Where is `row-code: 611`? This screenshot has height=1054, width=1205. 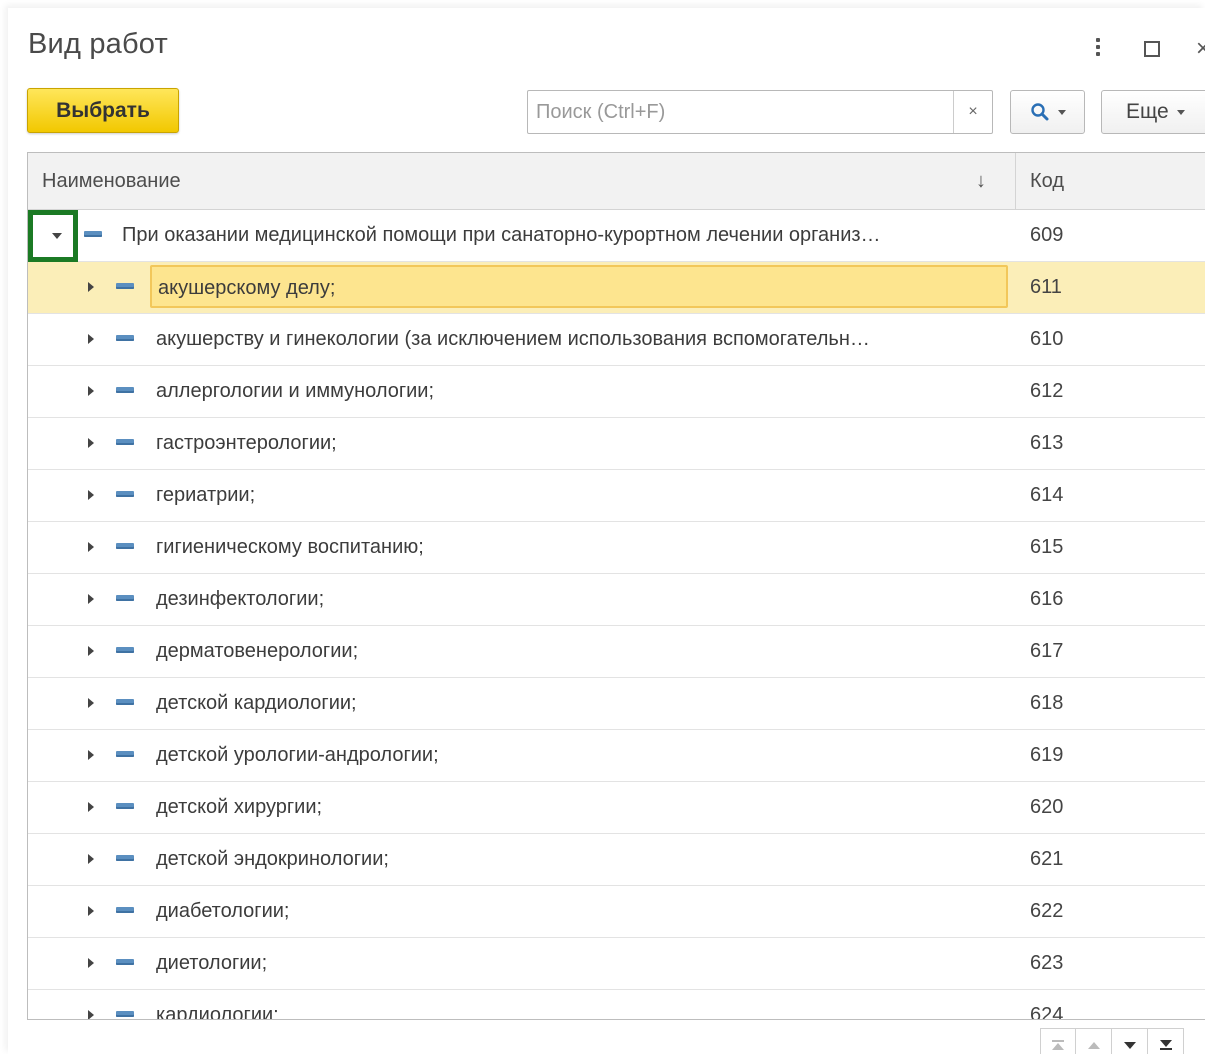 row-code: 611 is located at coordinates (1046, 287).